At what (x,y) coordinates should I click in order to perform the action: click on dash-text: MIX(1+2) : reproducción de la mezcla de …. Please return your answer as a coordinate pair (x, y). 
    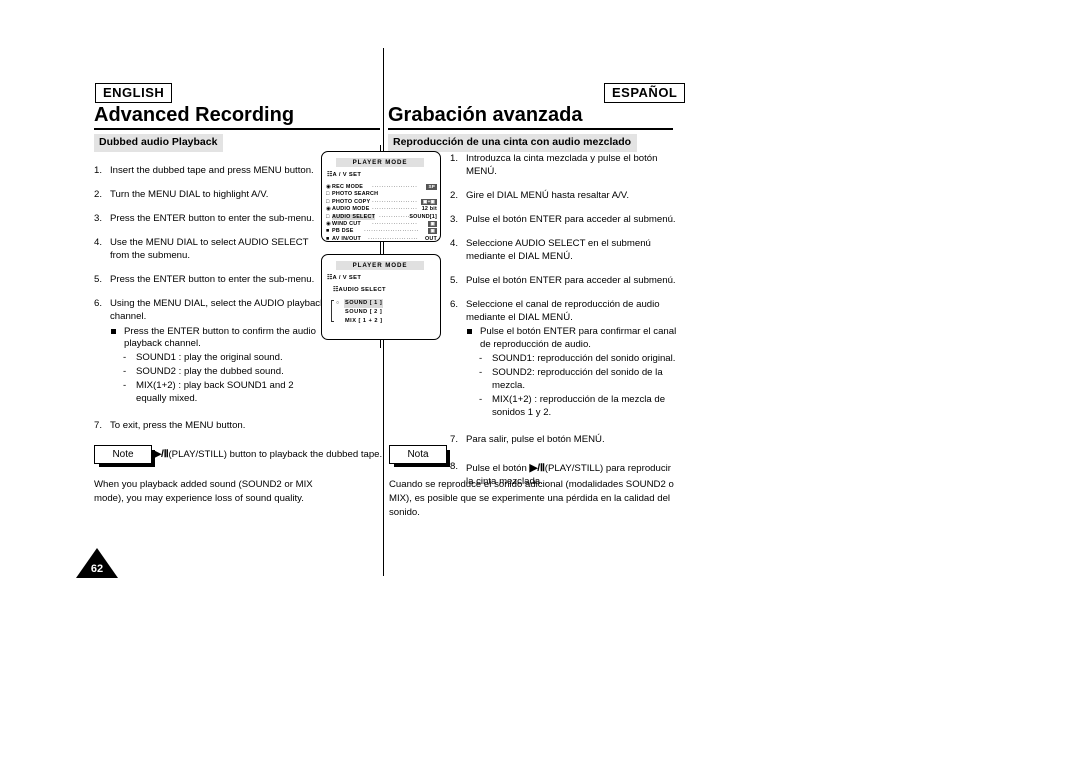
    Looking at the image, I should click on (579, 406).